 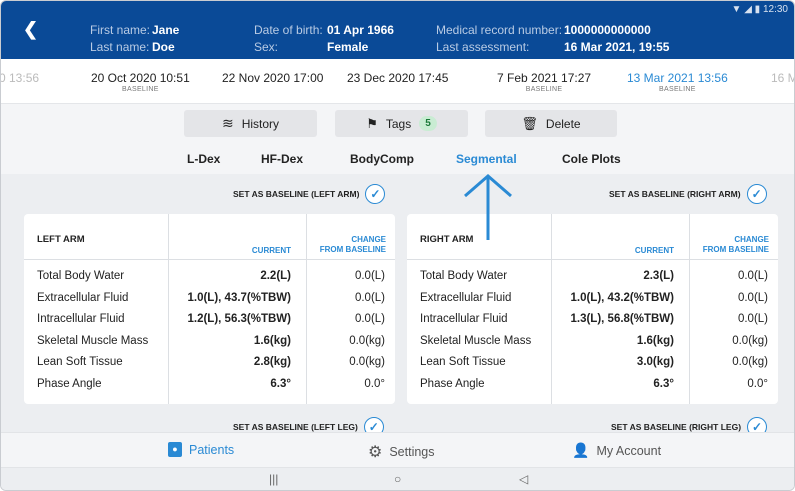 I want to click on battery-icon: ▮, so click(x=757, y=9).